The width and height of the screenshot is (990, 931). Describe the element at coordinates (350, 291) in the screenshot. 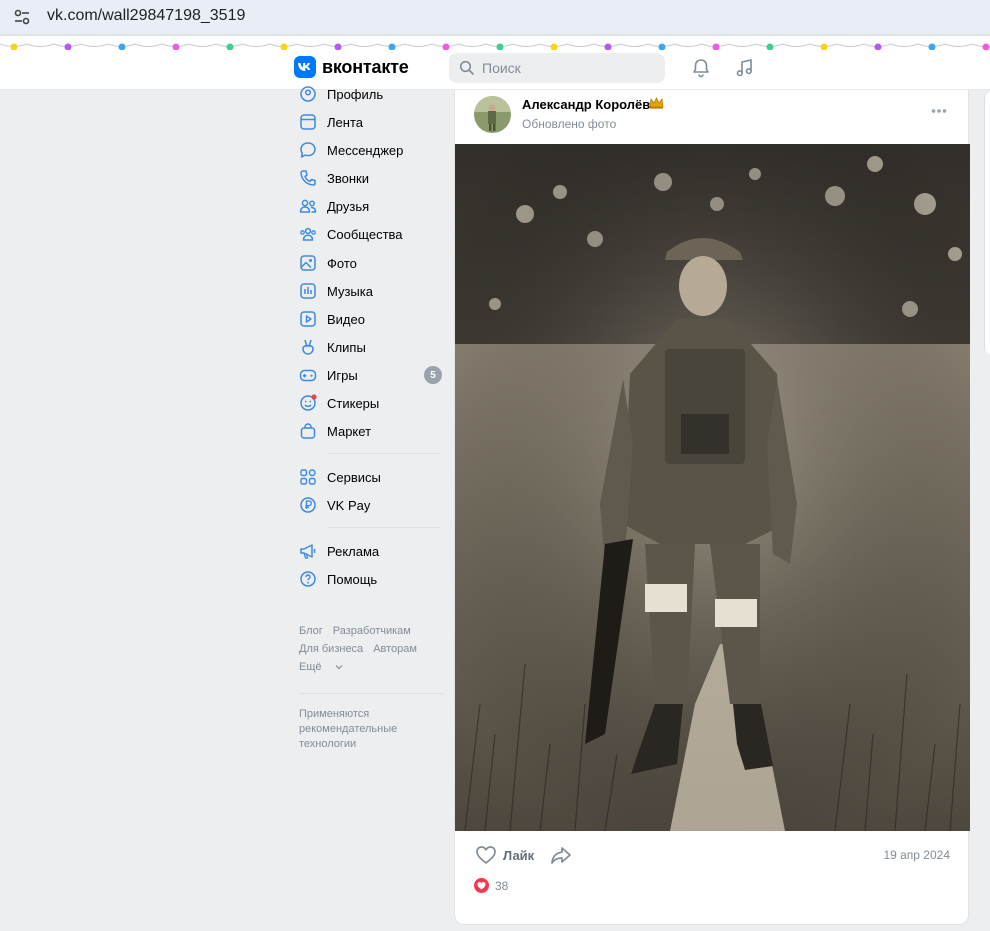

I see `sidebar-item-label: Музыка` at that location.